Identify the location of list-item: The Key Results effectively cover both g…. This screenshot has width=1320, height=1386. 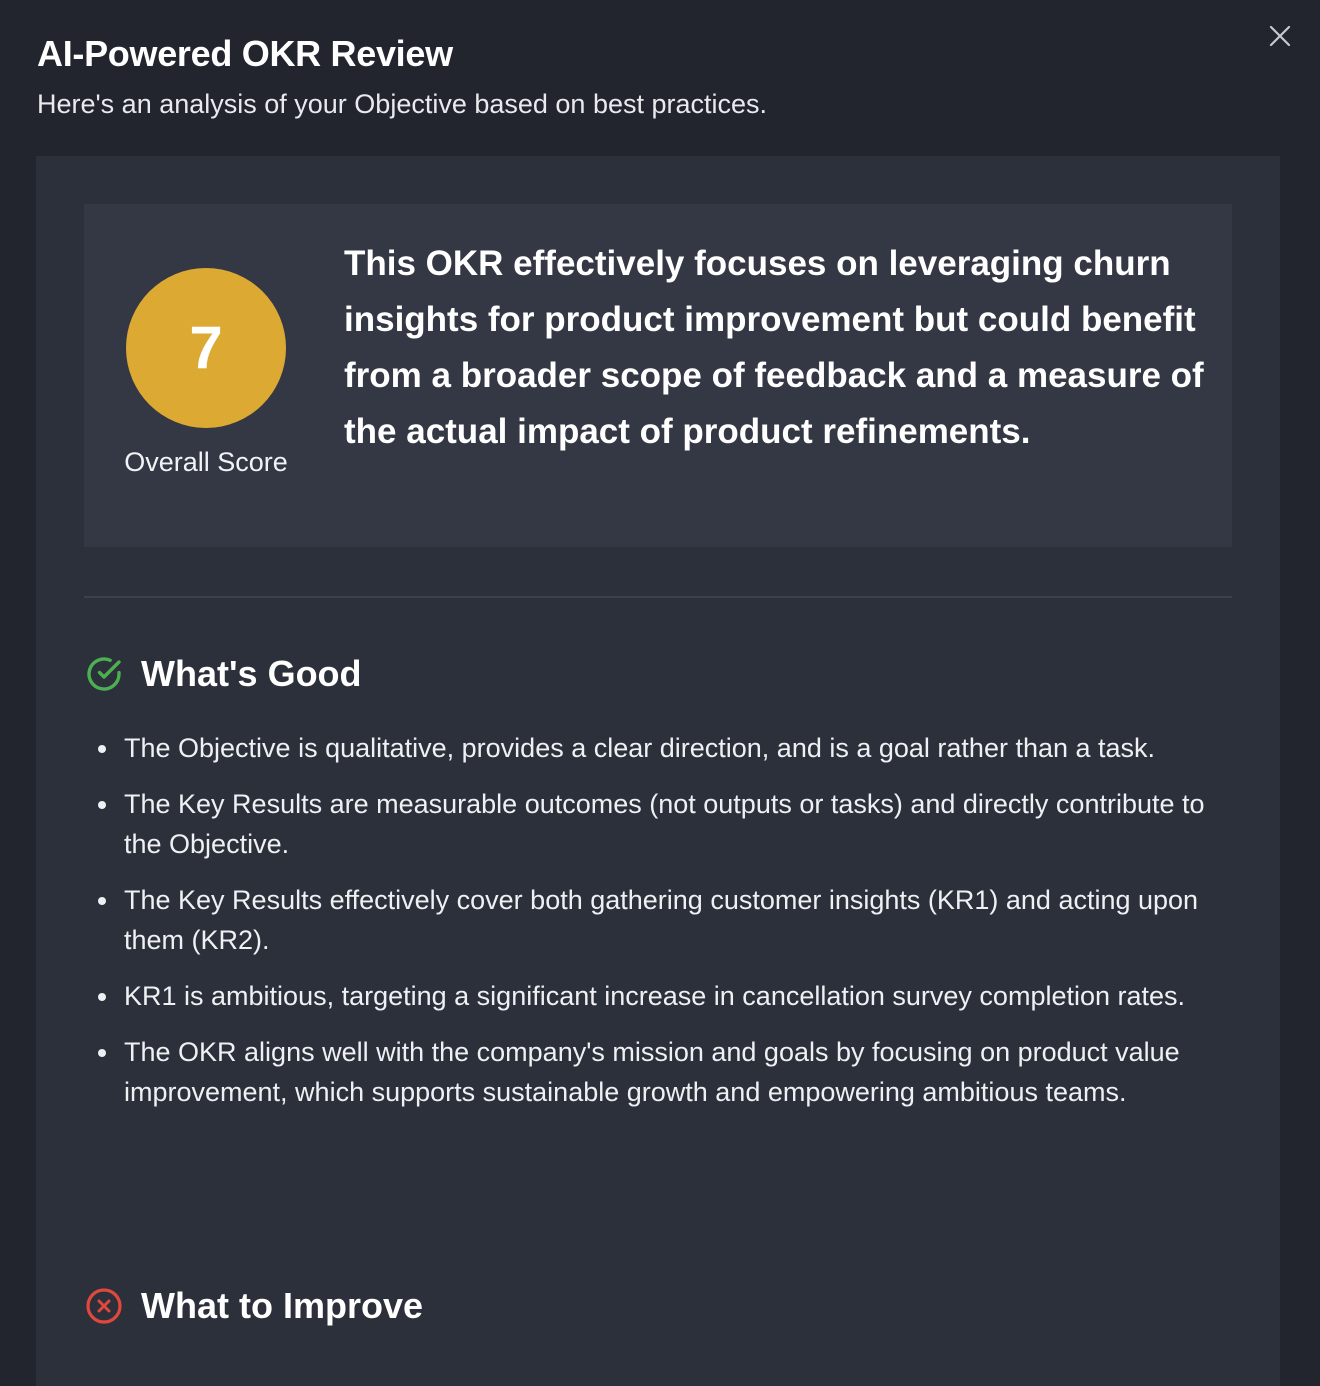
(663, 920).